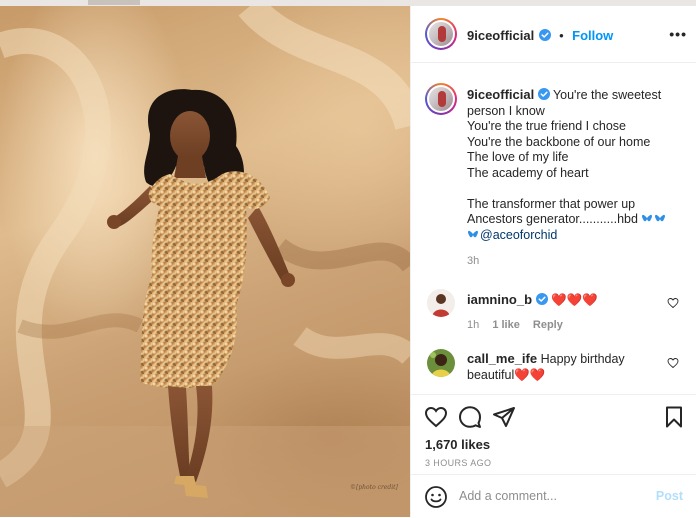  I want to click on author-username: 9iceofficial, so click(500, 35).